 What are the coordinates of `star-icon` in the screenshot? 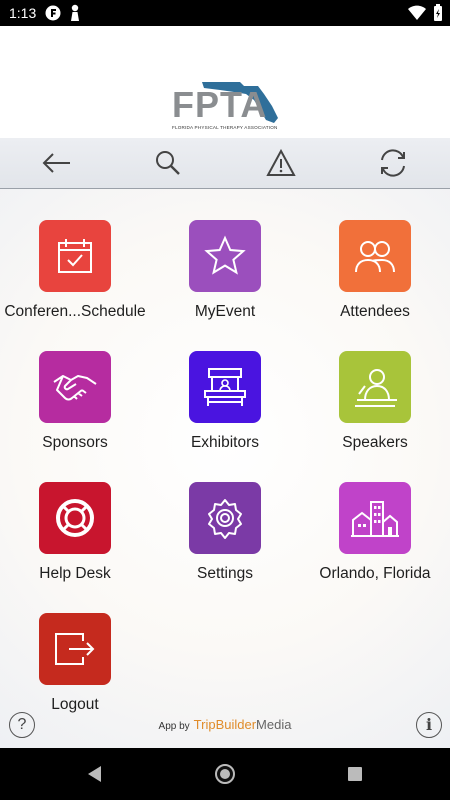 It's located at (225, 255).